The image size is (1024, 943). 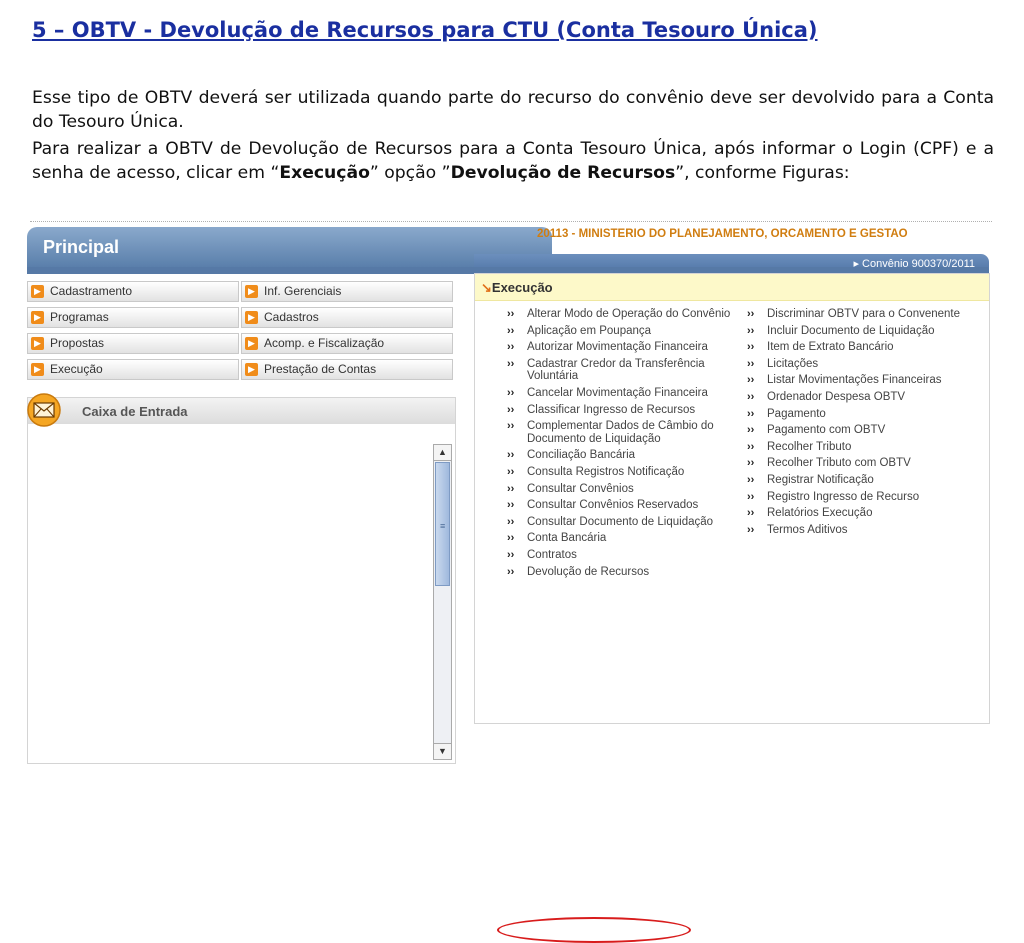 What do you see at coordinates (606, 471) in the screenshot?
I see `execucao-menu-label: Consulta Registros Notificação` at bounding box center [606, 471].